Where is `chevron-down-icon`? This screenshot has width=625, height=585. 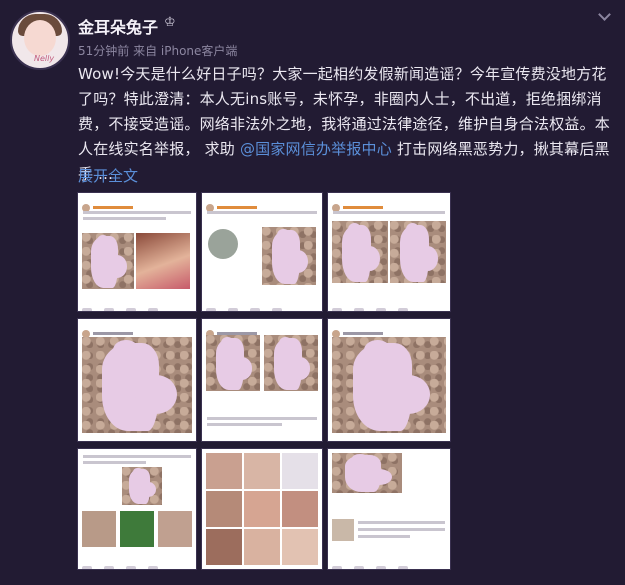 chevron-down-icon is located at coordinates (604, 14).